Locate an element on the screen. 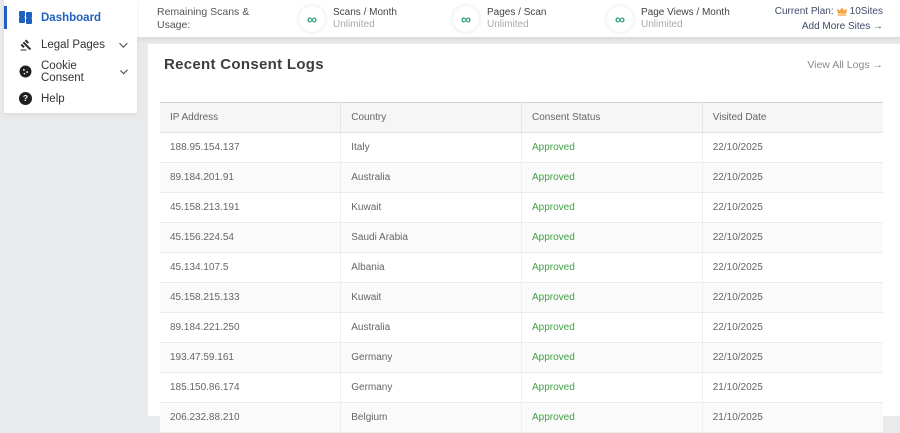  stat-label: Scans / Month is located at coordinates (365, 12).